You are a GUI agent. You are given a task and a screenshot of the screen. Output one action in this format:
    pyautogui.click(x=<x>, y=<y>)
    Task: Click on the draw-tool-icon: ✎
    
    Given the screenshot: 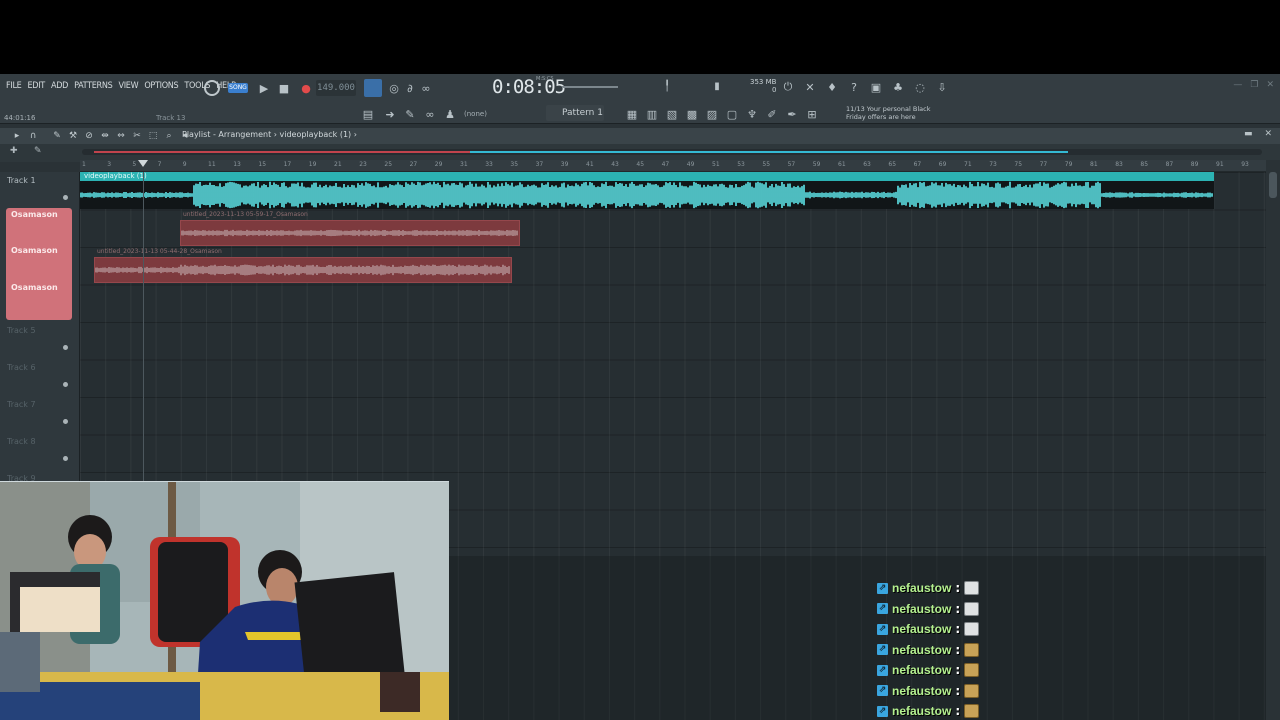 What is the action you would take?
    pyautogui.click(x=57, y=136)
    